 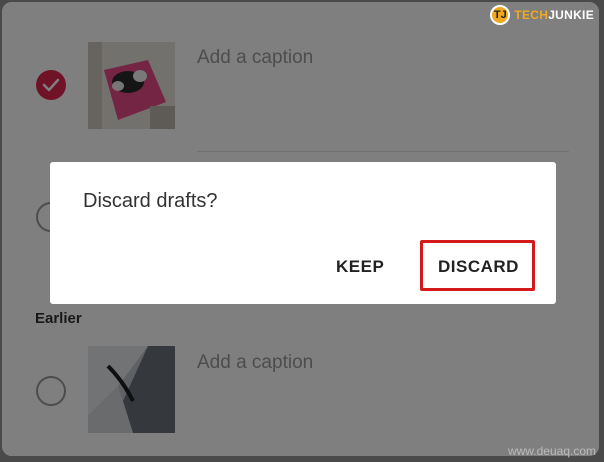 I want to click on watermark: www.deuaq.com, so click(x=551, y=451).